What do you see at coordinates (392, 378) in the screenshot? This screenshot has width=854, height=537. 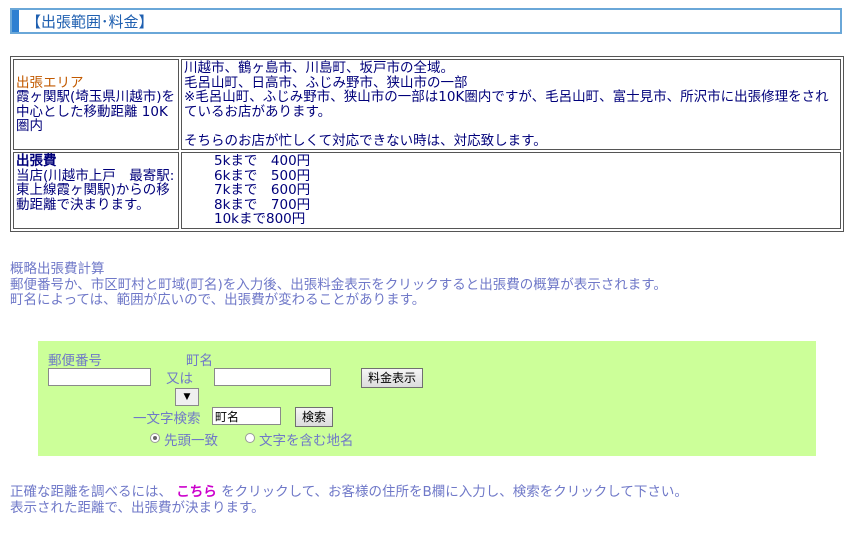 I see `show-fee-button: 料金表示` at bounding box center [392, 378].